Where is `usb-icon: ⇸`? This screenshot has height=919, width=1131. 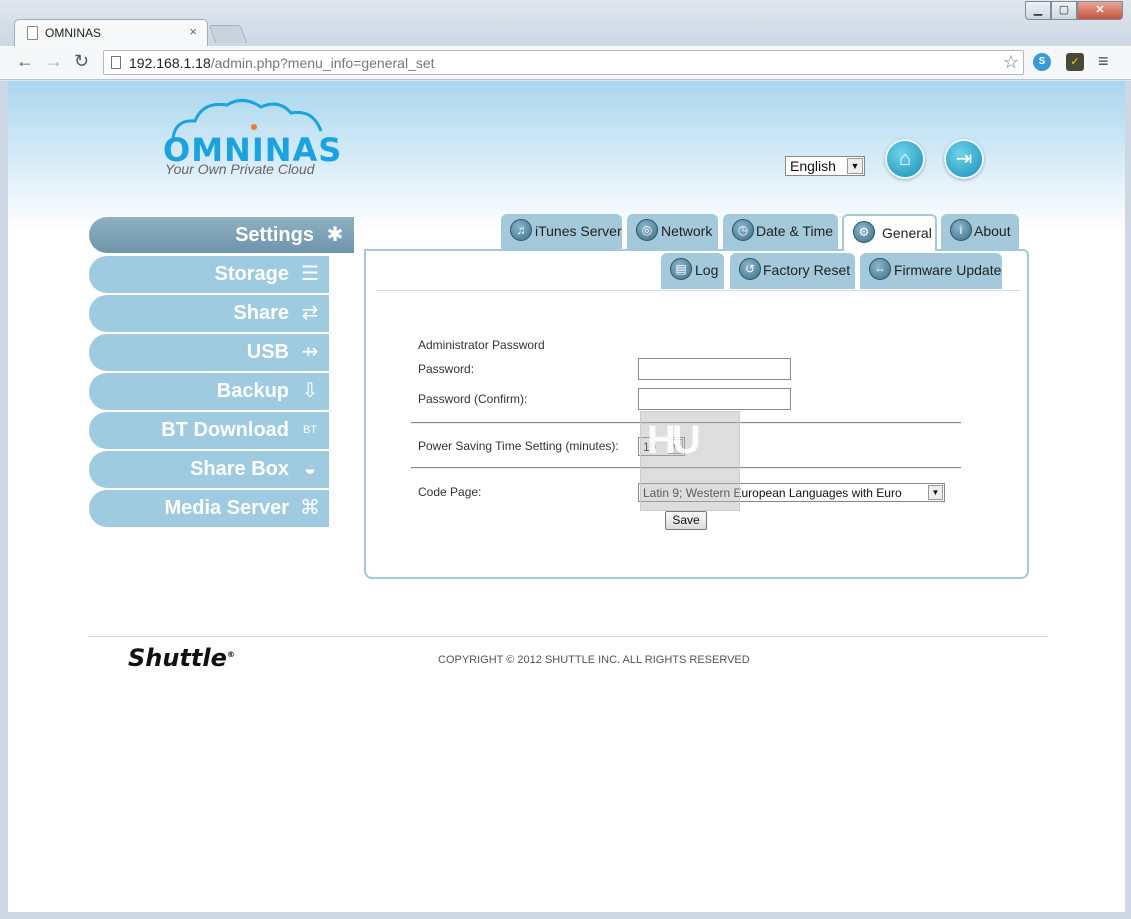 usb-icon: ⇸ is located at coordinates (310, 352).